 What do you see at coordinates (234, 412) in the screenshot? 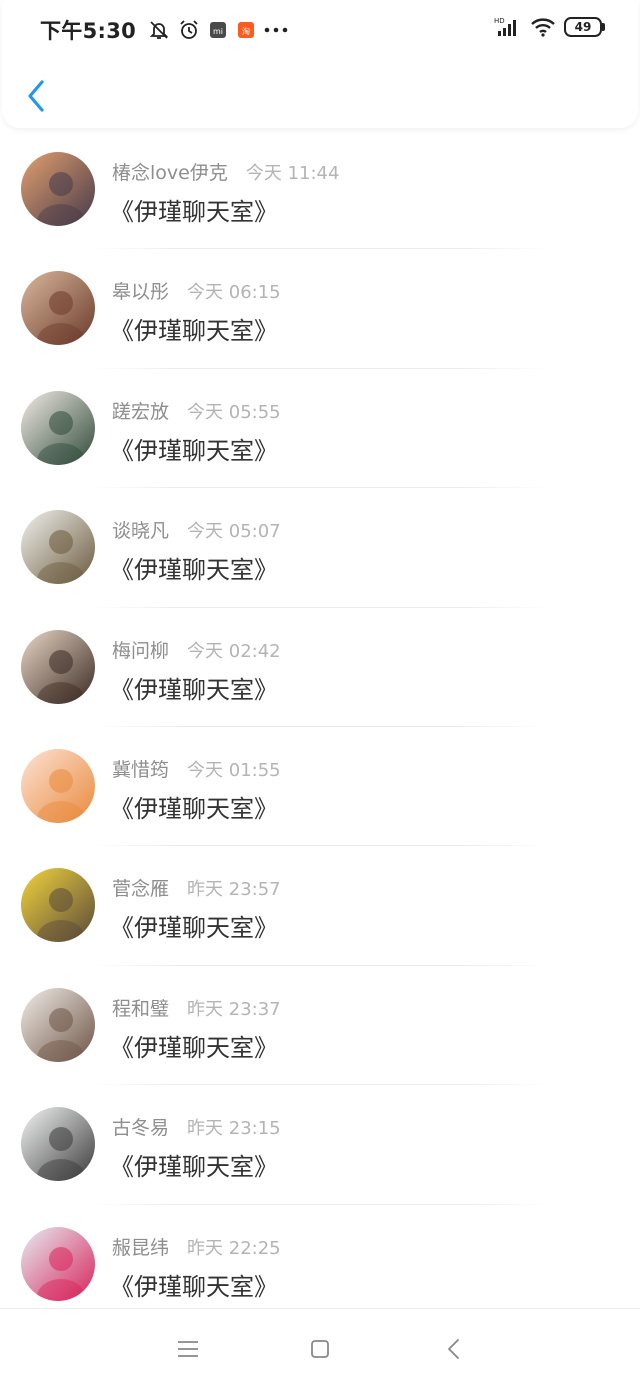
I see `message-time: 今天 05:55` at bounding box center [234, 412].